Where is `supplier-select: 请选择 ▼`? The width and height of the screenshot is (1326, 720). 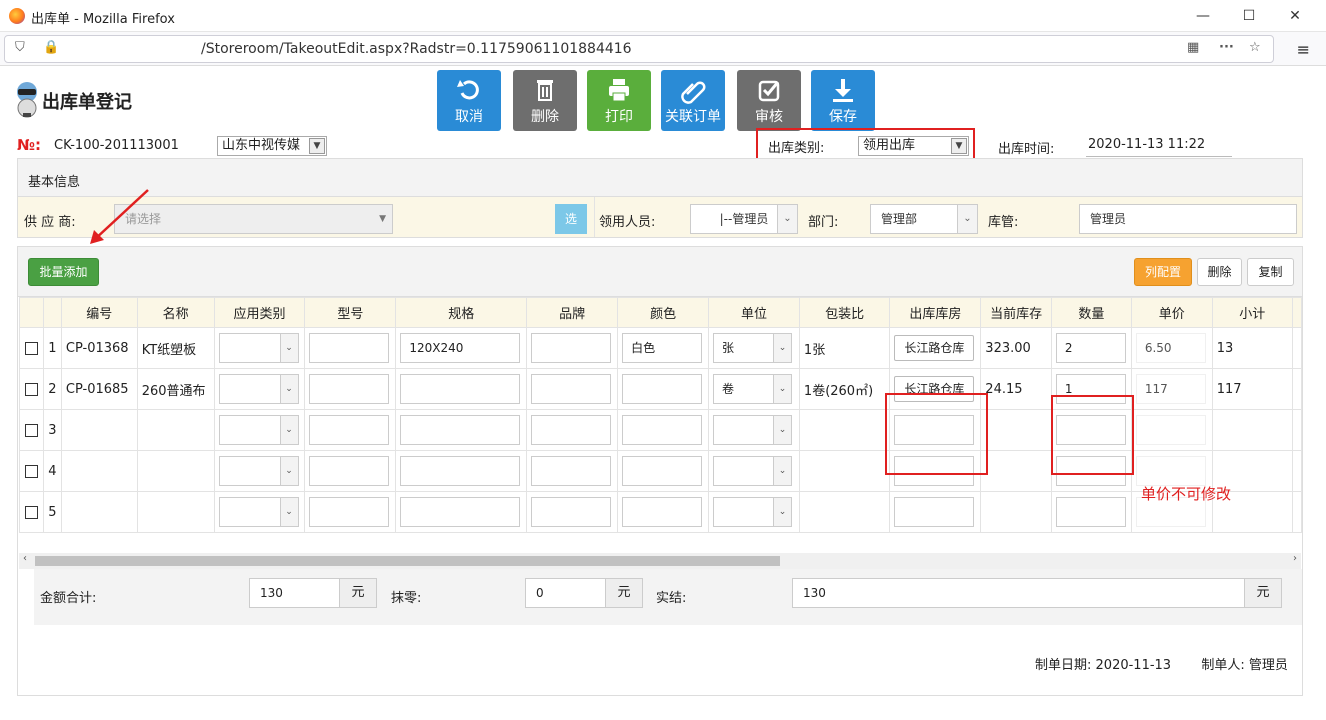
supplier-select: 请选择 ▼ is located at coordinates (253, 219).